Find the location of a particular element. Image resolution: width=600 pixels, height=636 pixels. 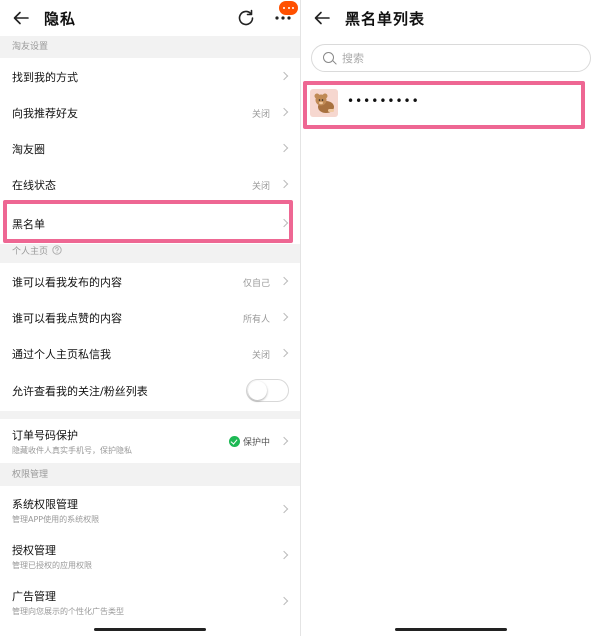

row-label: 向我推荐好友 is located at coordinates (45, 113).